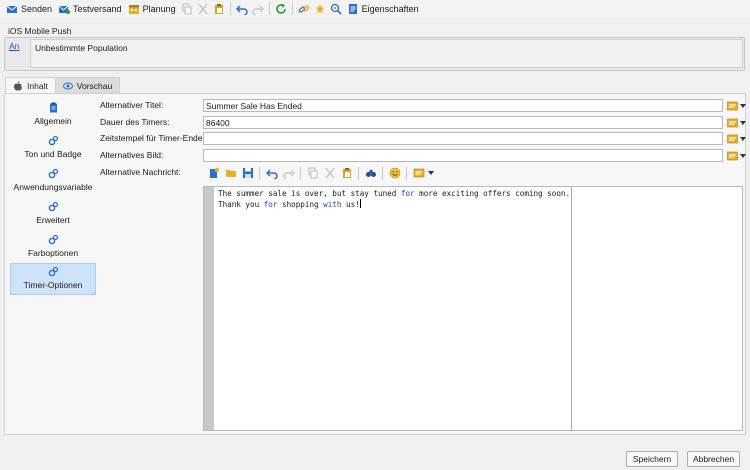 The image size is (750, 470). I want to click on refresh-icon, so click(280, 8).